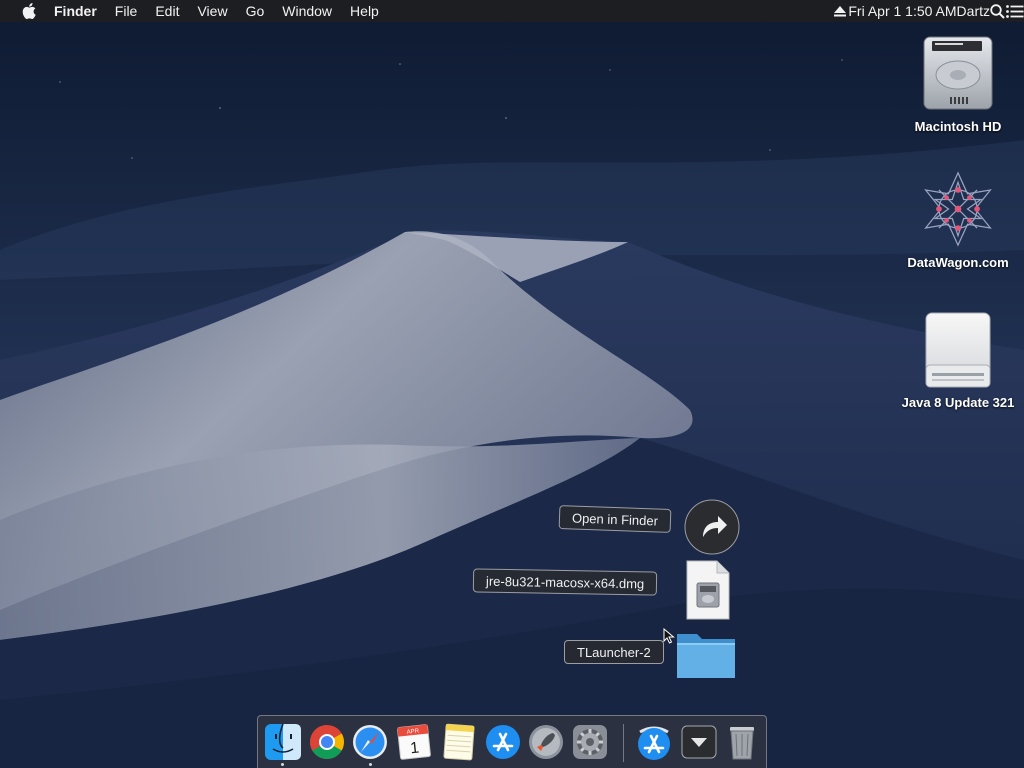 This screenshot has height=768, width=1024. Describe the element at coordinates (712, 527) in the screenshot. I see `open-in-finder-icon` at that location.